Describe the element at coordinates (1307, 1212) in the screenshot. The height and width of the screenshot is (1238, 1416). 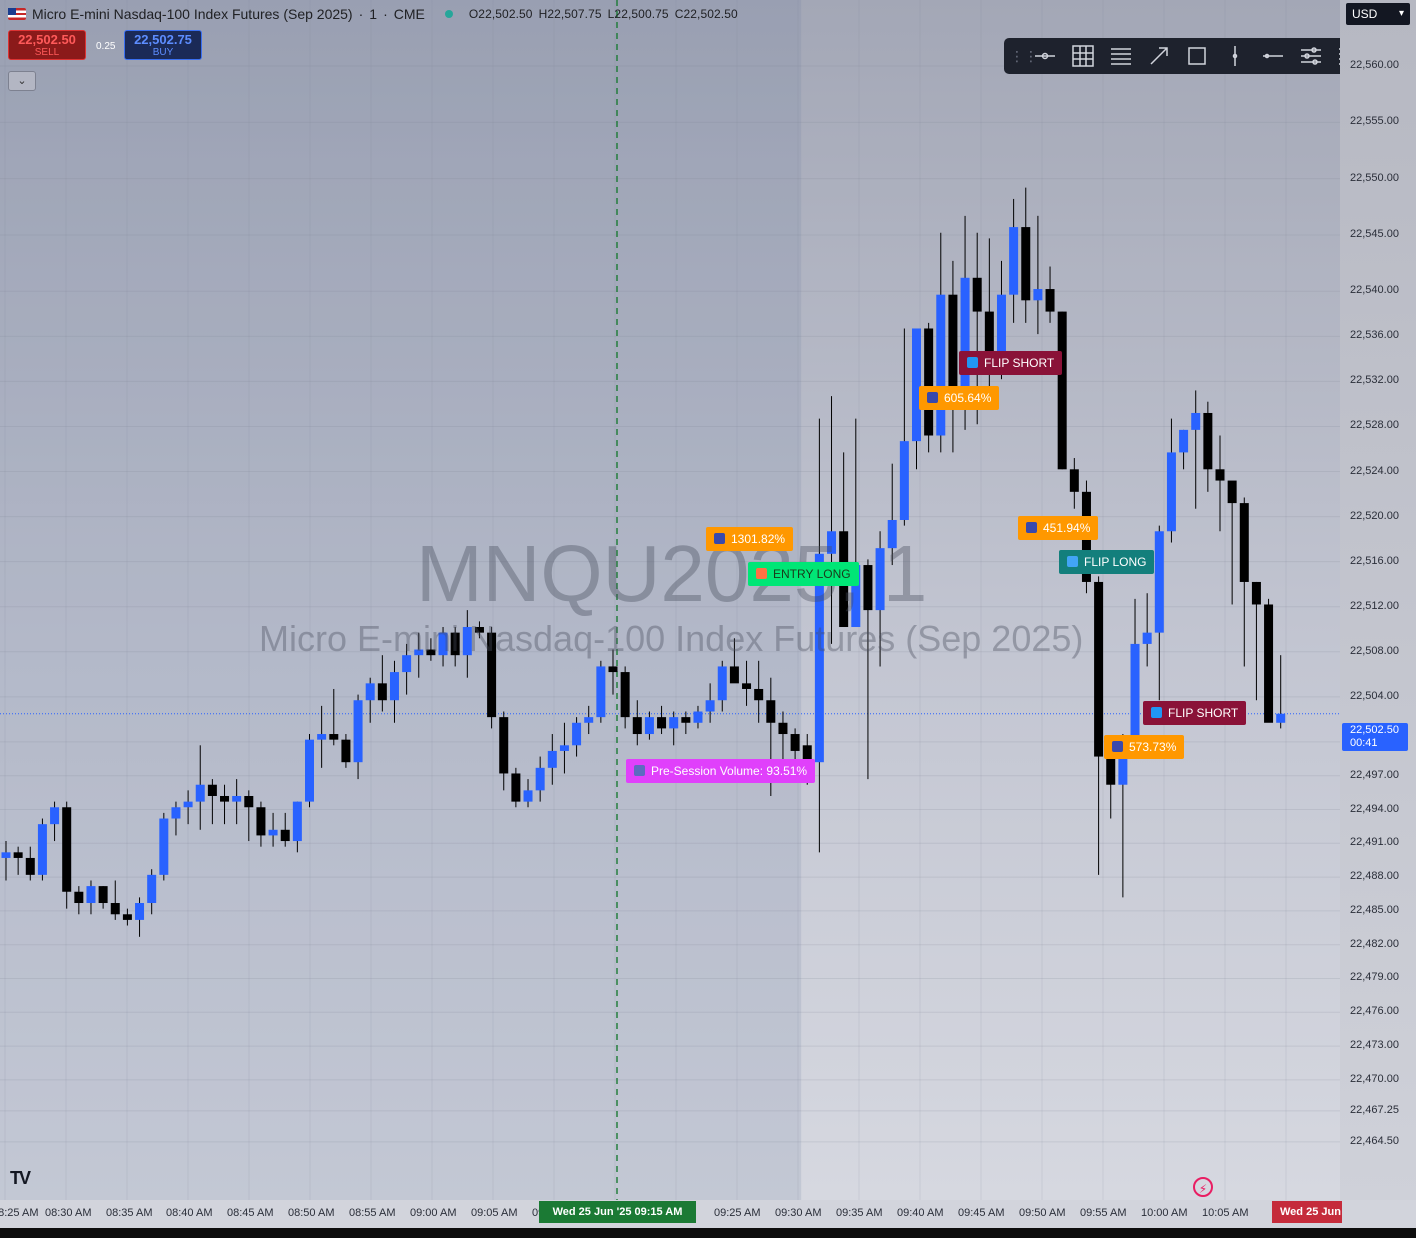
I see `end-time-pill: Wed 25 Jun` at that location.